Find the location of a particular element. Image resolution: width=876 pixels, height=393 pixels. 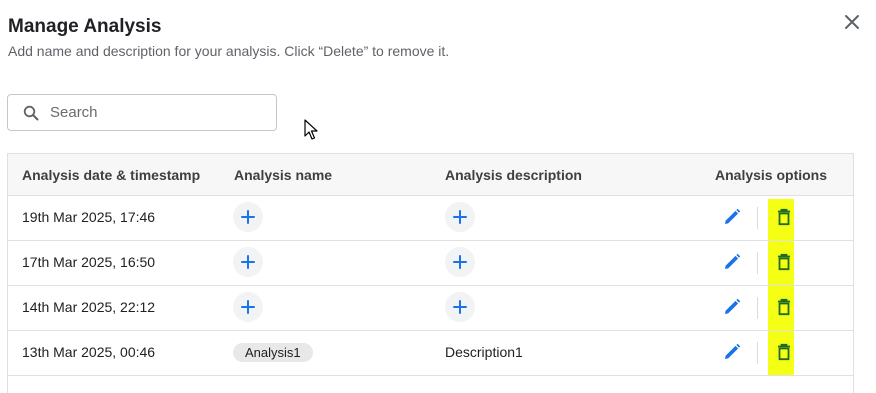

header-name: Analysis name is located at coordinates (283, 175).